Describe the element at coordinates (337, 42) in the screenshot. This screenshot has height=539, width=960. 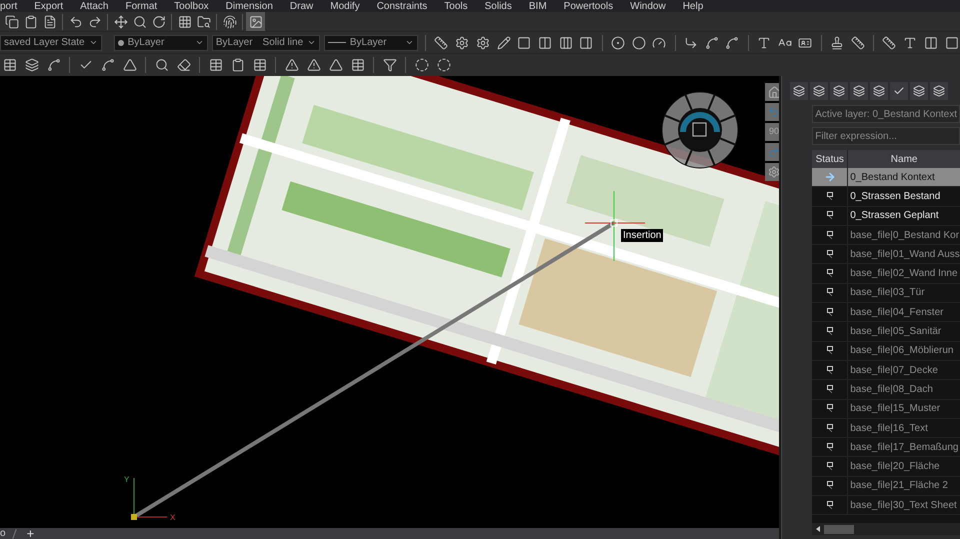
I see `line-icon` at that location.